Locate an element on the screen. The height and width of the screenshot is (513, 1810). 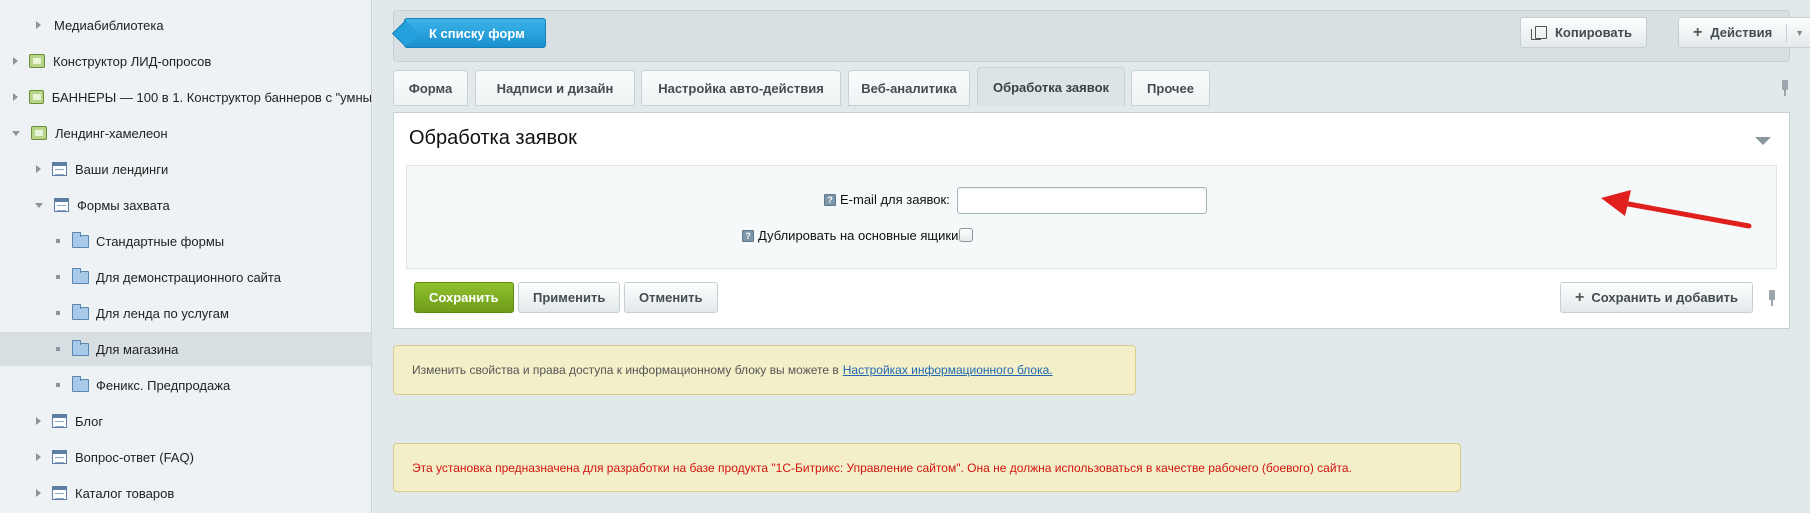
tab-label: Прочее is located at coordinates (1170, 88).